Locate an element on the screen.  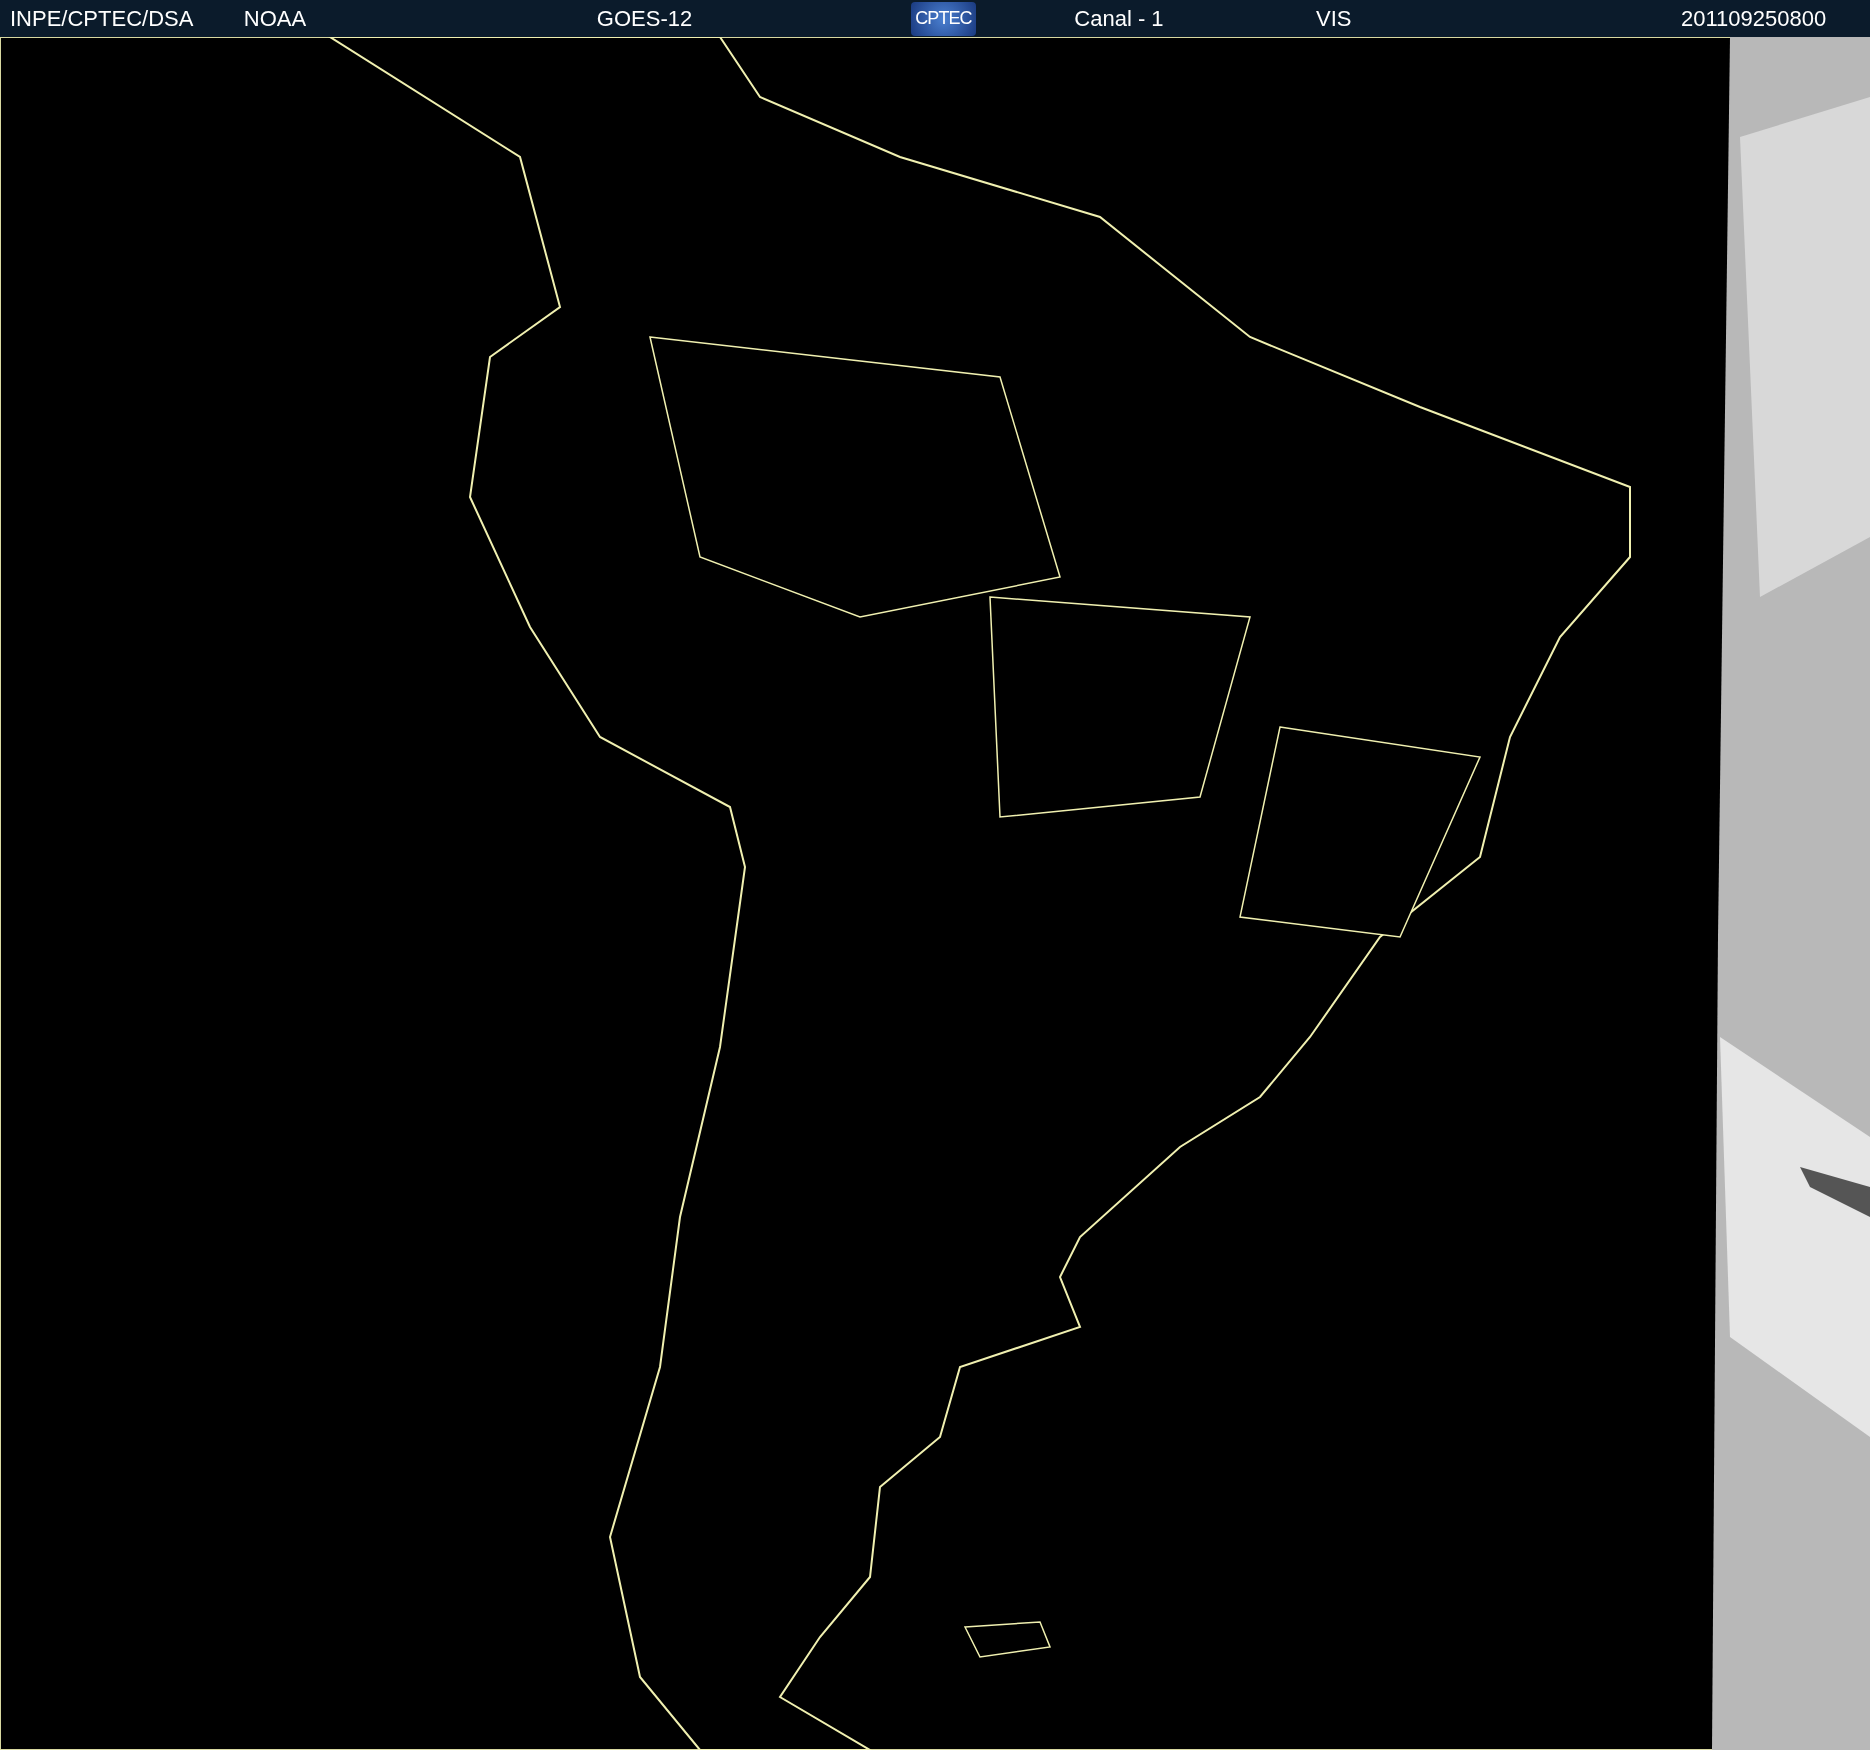
header-label: Canal - 1 is located at coordinates (1119, 18).